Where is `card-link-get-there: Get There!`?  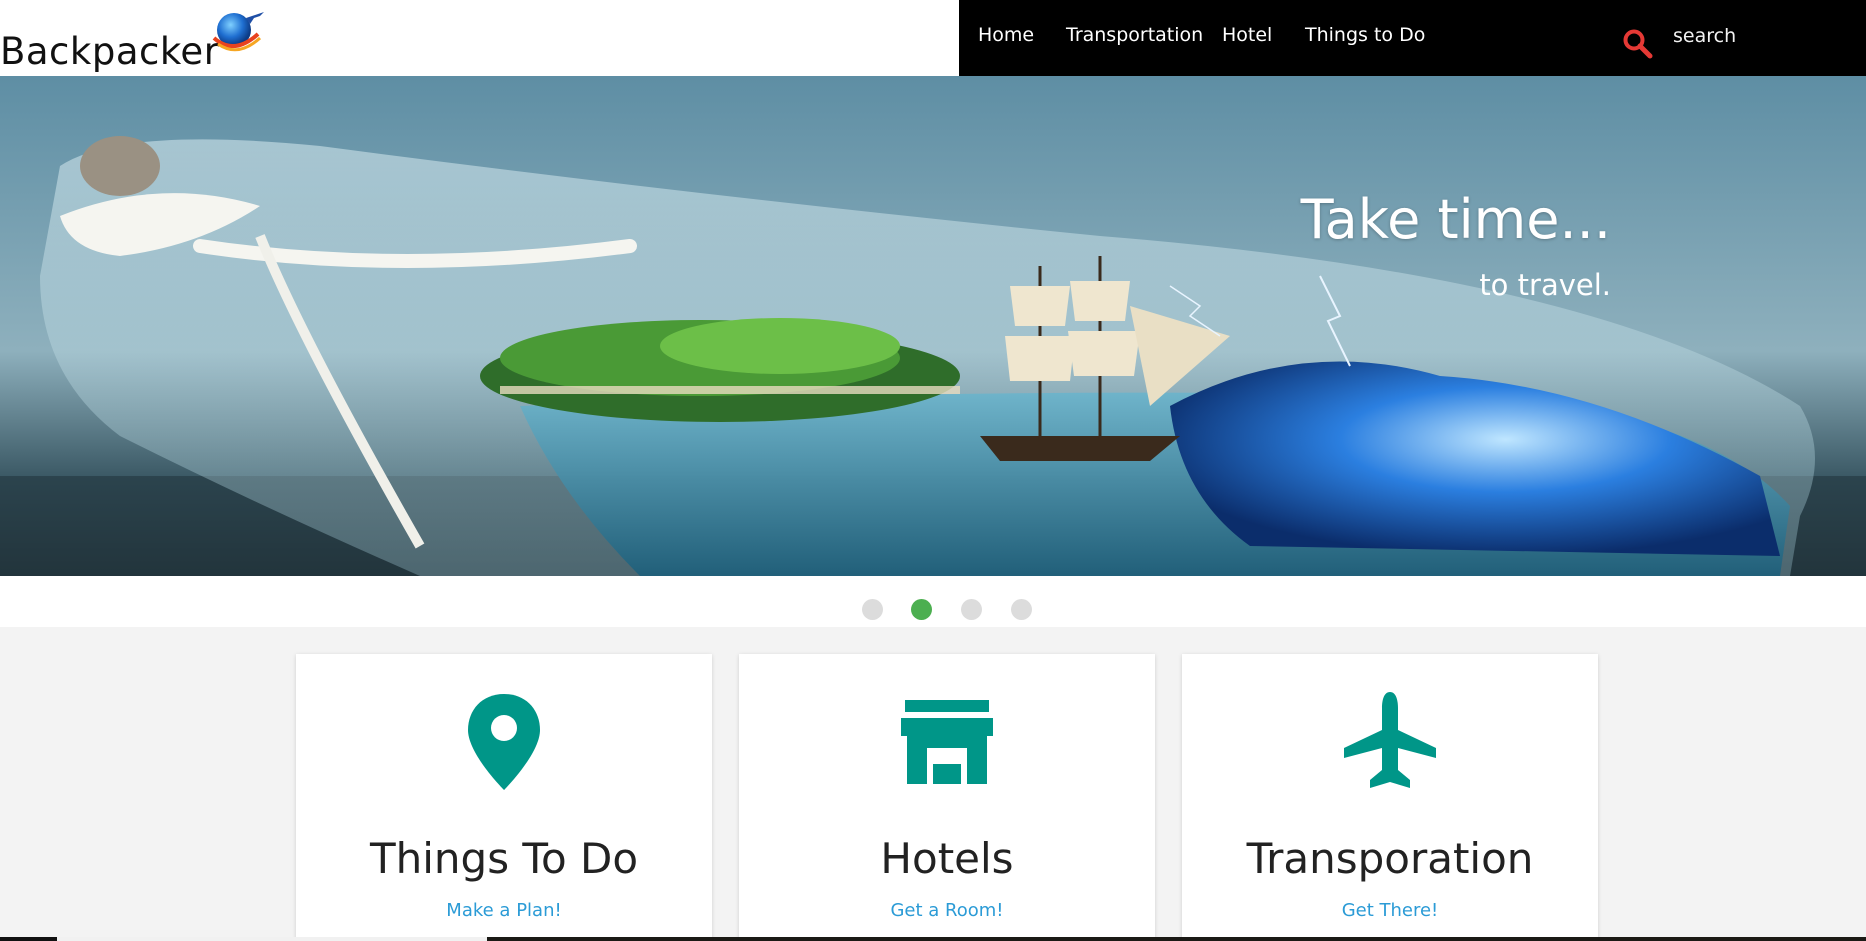
card-link-get-there: Get There! is located at coordinates (1390, 910).